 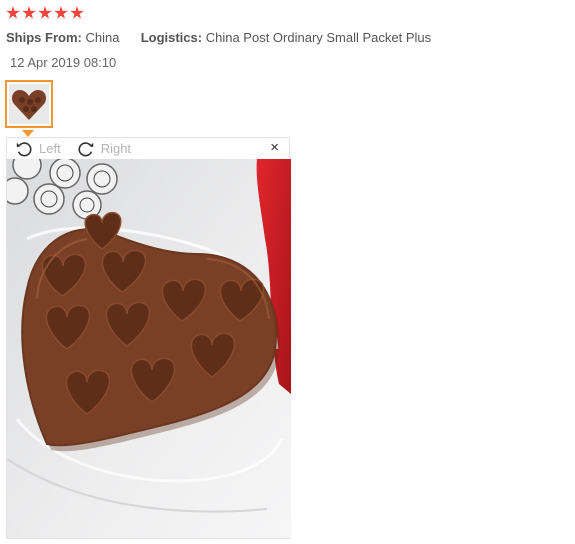 I want to click on rating-stars, so click(x=45, y=13).